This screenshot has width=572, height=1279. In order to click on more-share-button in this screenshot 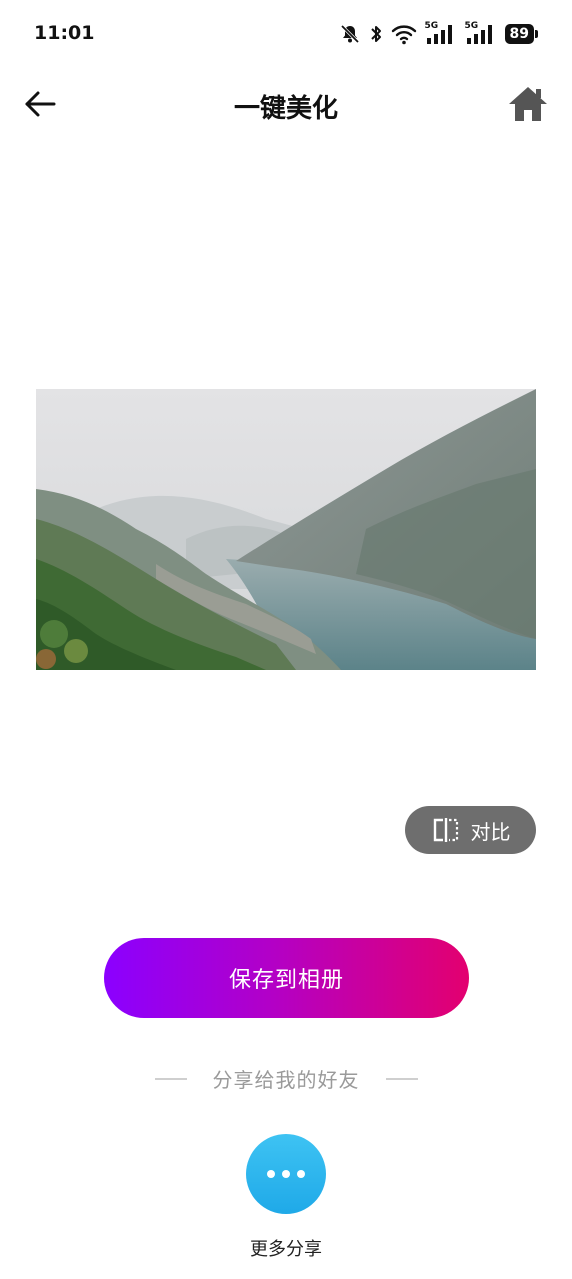, I will do `click(286, 1174)`.